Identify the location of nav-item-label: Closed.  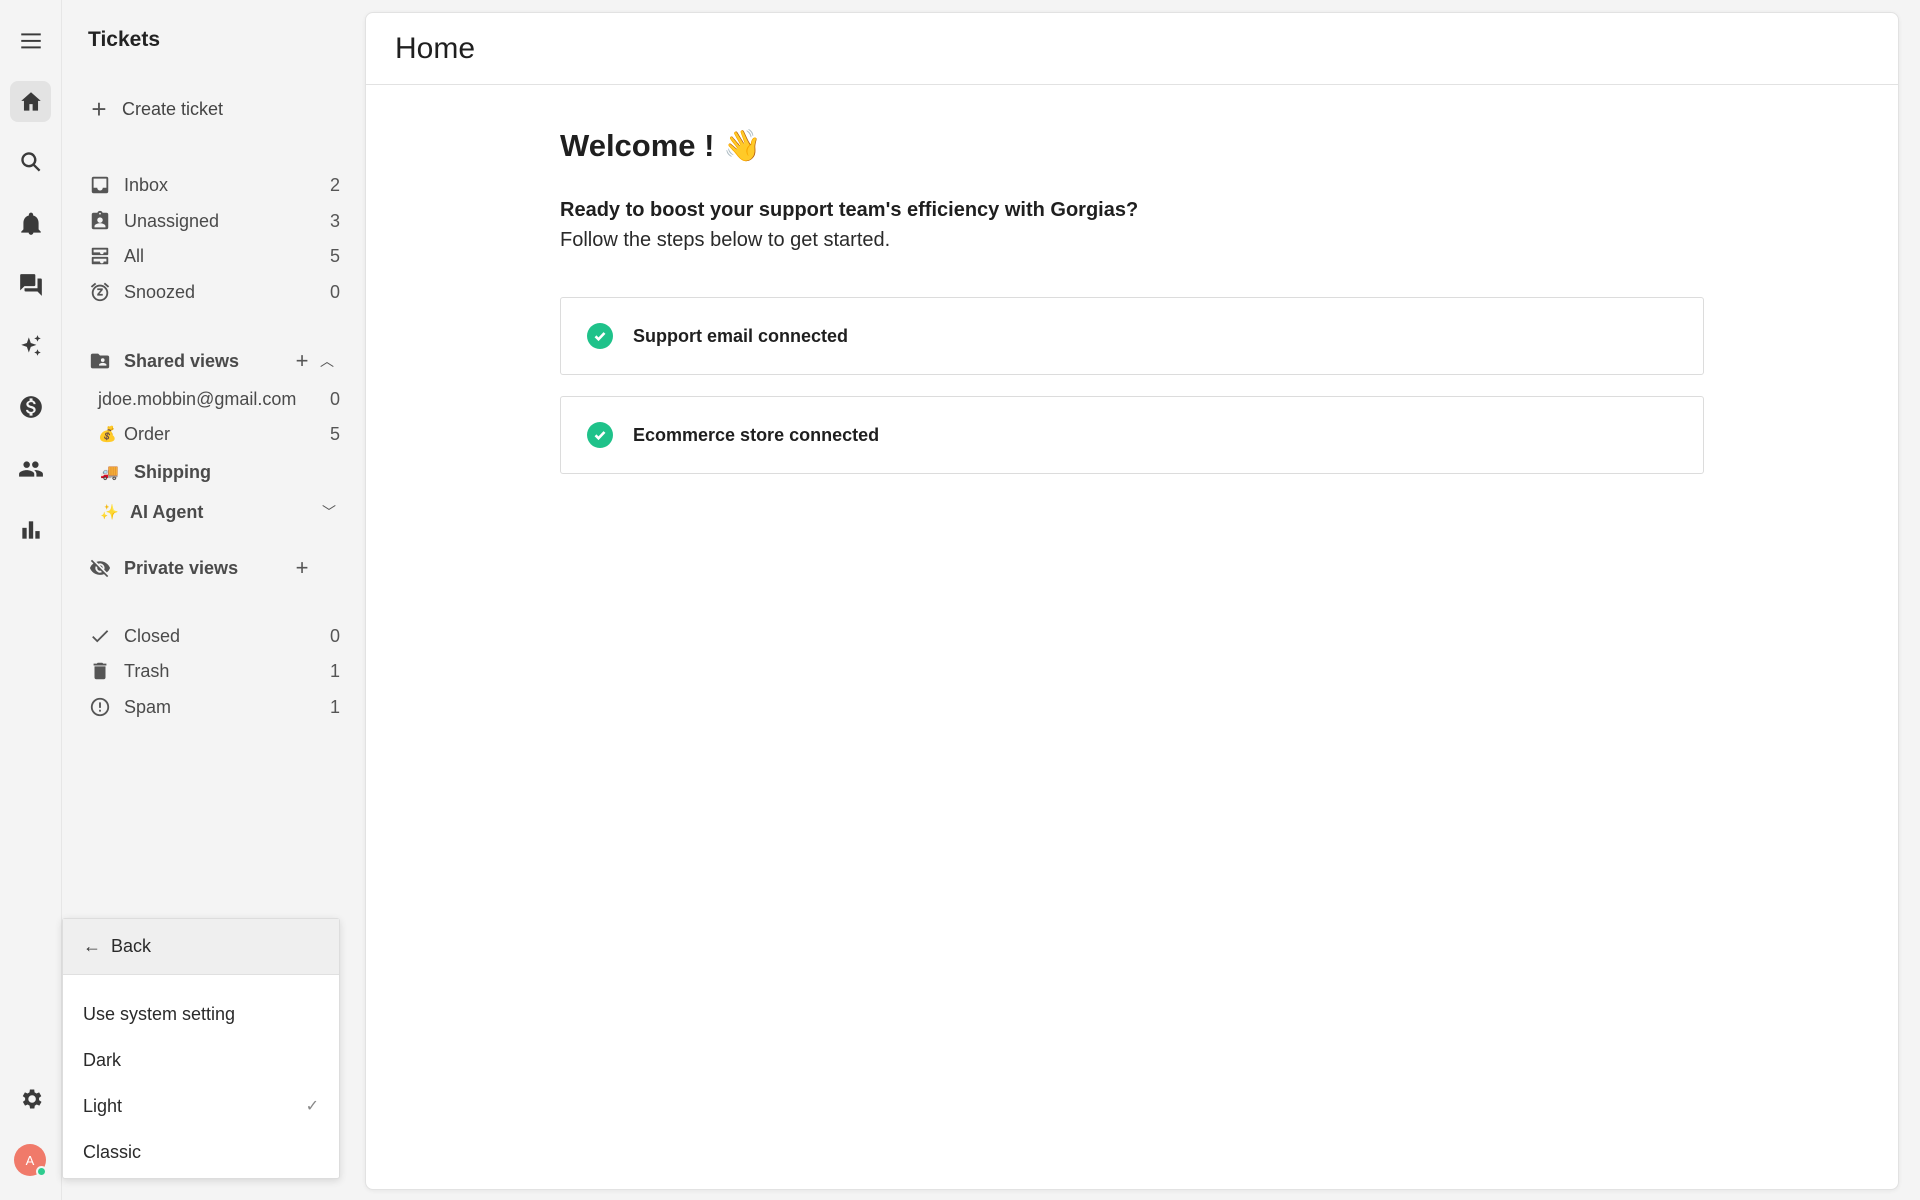
(152, 635).